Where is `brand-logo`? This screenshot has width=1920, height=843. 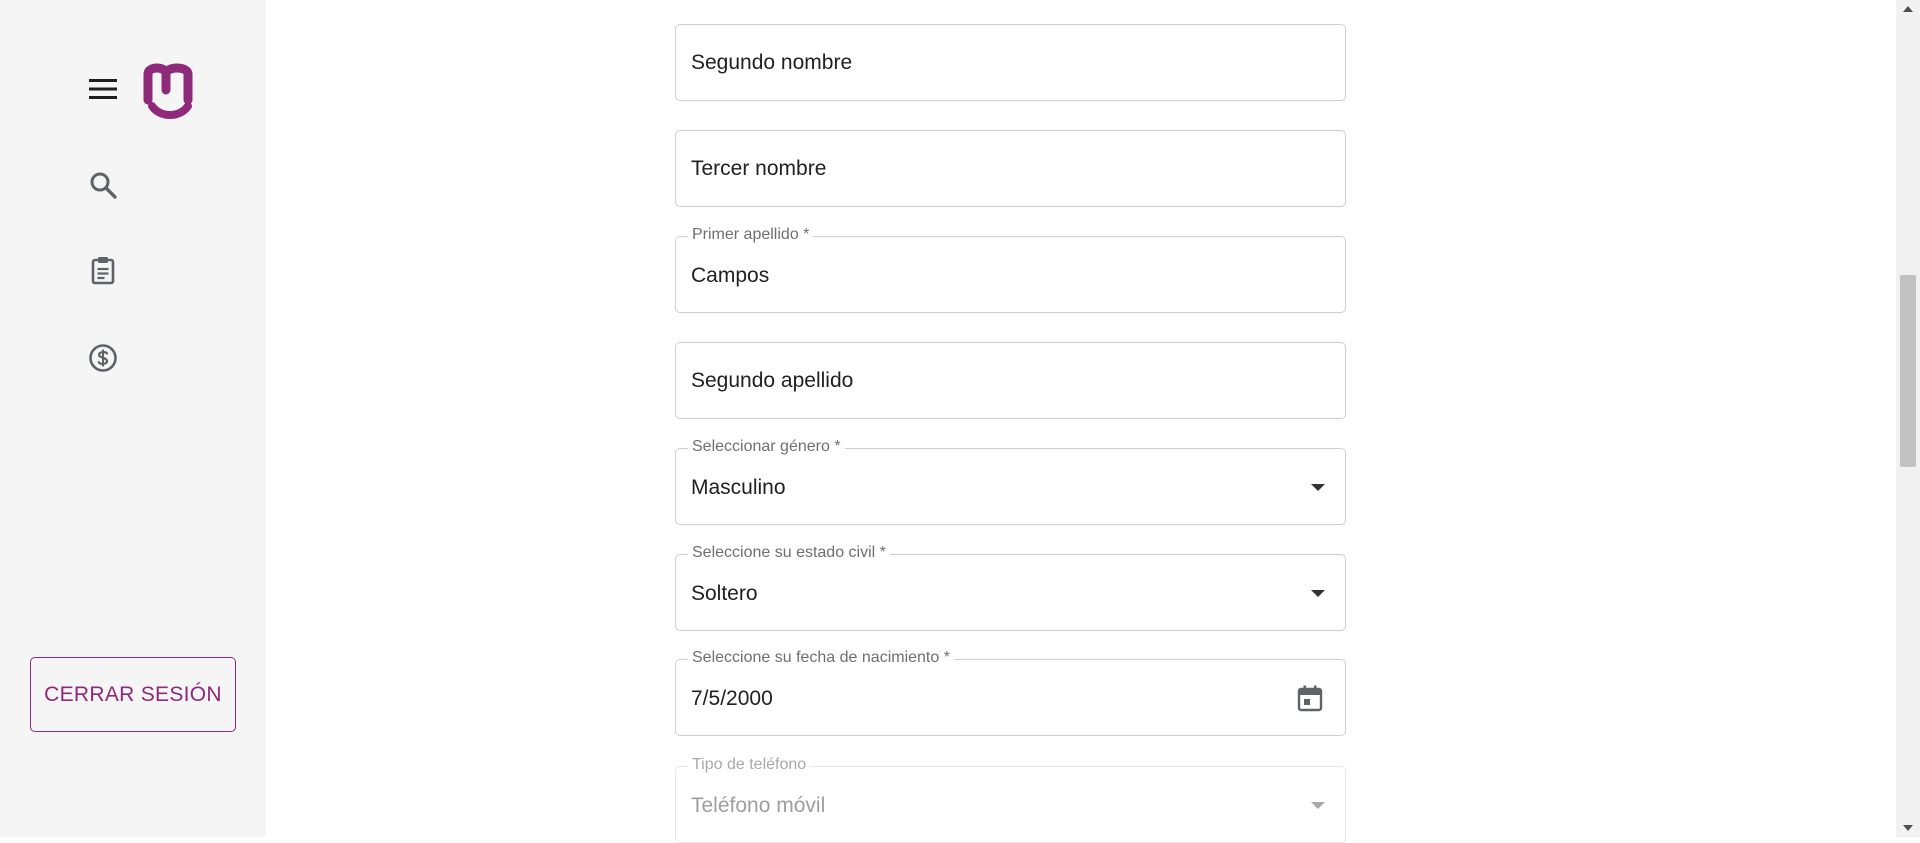 brand-logo is located at coordinates (170, 90).